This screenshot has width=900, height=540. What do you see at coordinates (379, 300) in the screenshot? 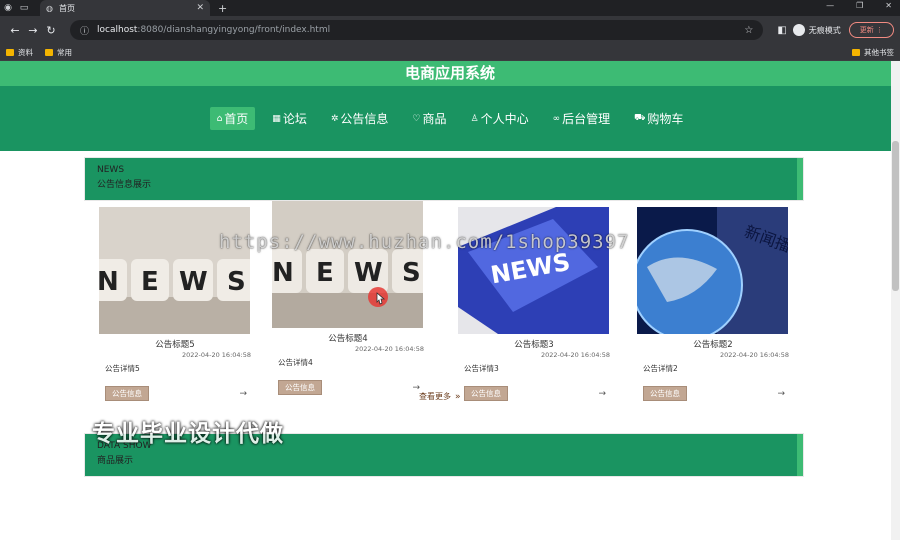
I see `mouse-cursor-icon` at bounding box center [379, 300].